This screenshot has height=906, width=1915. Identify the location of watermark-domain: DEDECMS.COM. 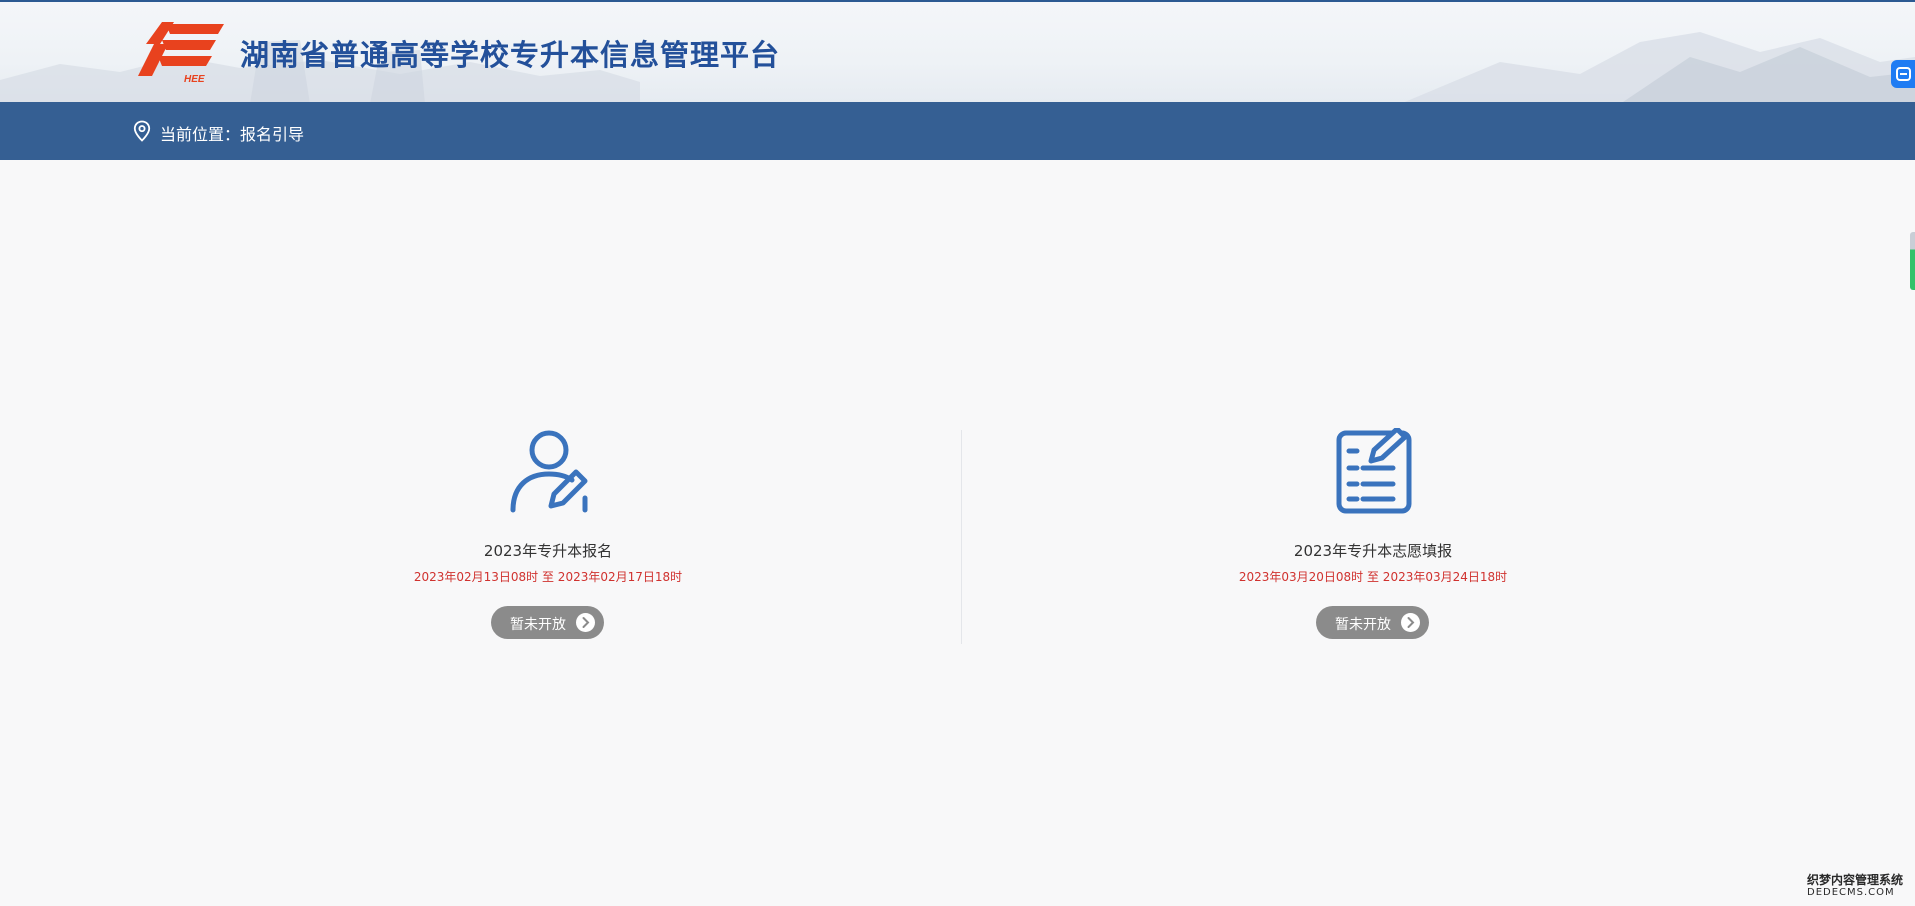
(1851, 892).